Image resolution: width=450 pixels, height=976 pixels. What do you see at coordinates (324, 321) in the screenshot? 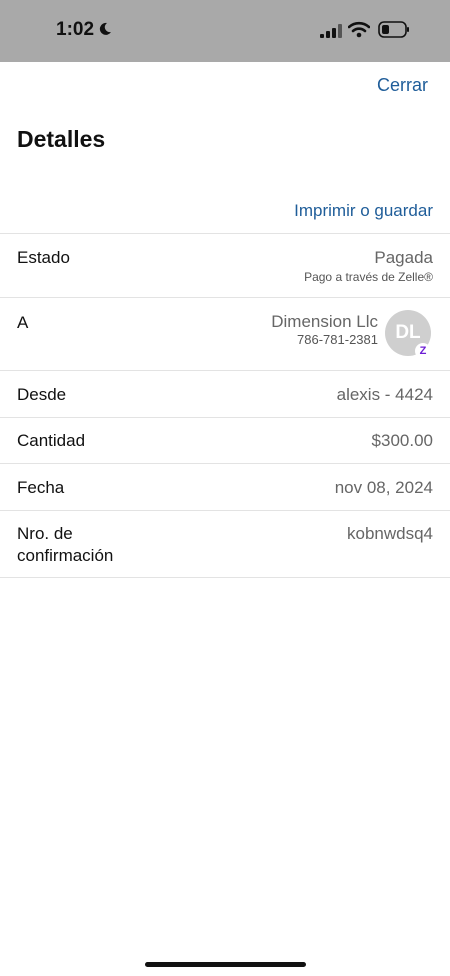
I see `recipient-name: Dimension Llc` at bounding box center [324, 321].